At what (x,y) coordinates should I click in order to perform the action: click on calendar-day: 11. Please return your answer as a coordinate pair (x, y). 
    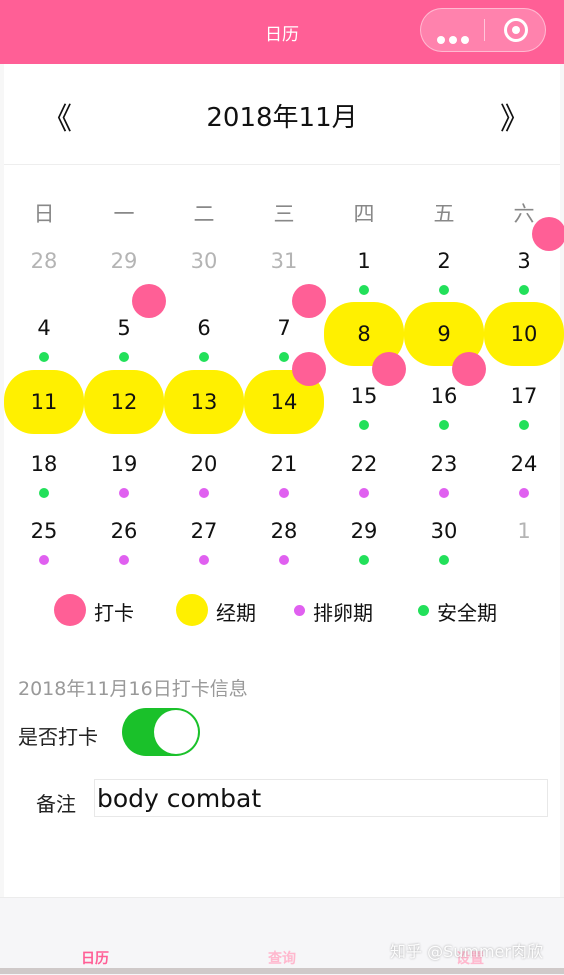
    Looking at the image, I should click on (44, 402).